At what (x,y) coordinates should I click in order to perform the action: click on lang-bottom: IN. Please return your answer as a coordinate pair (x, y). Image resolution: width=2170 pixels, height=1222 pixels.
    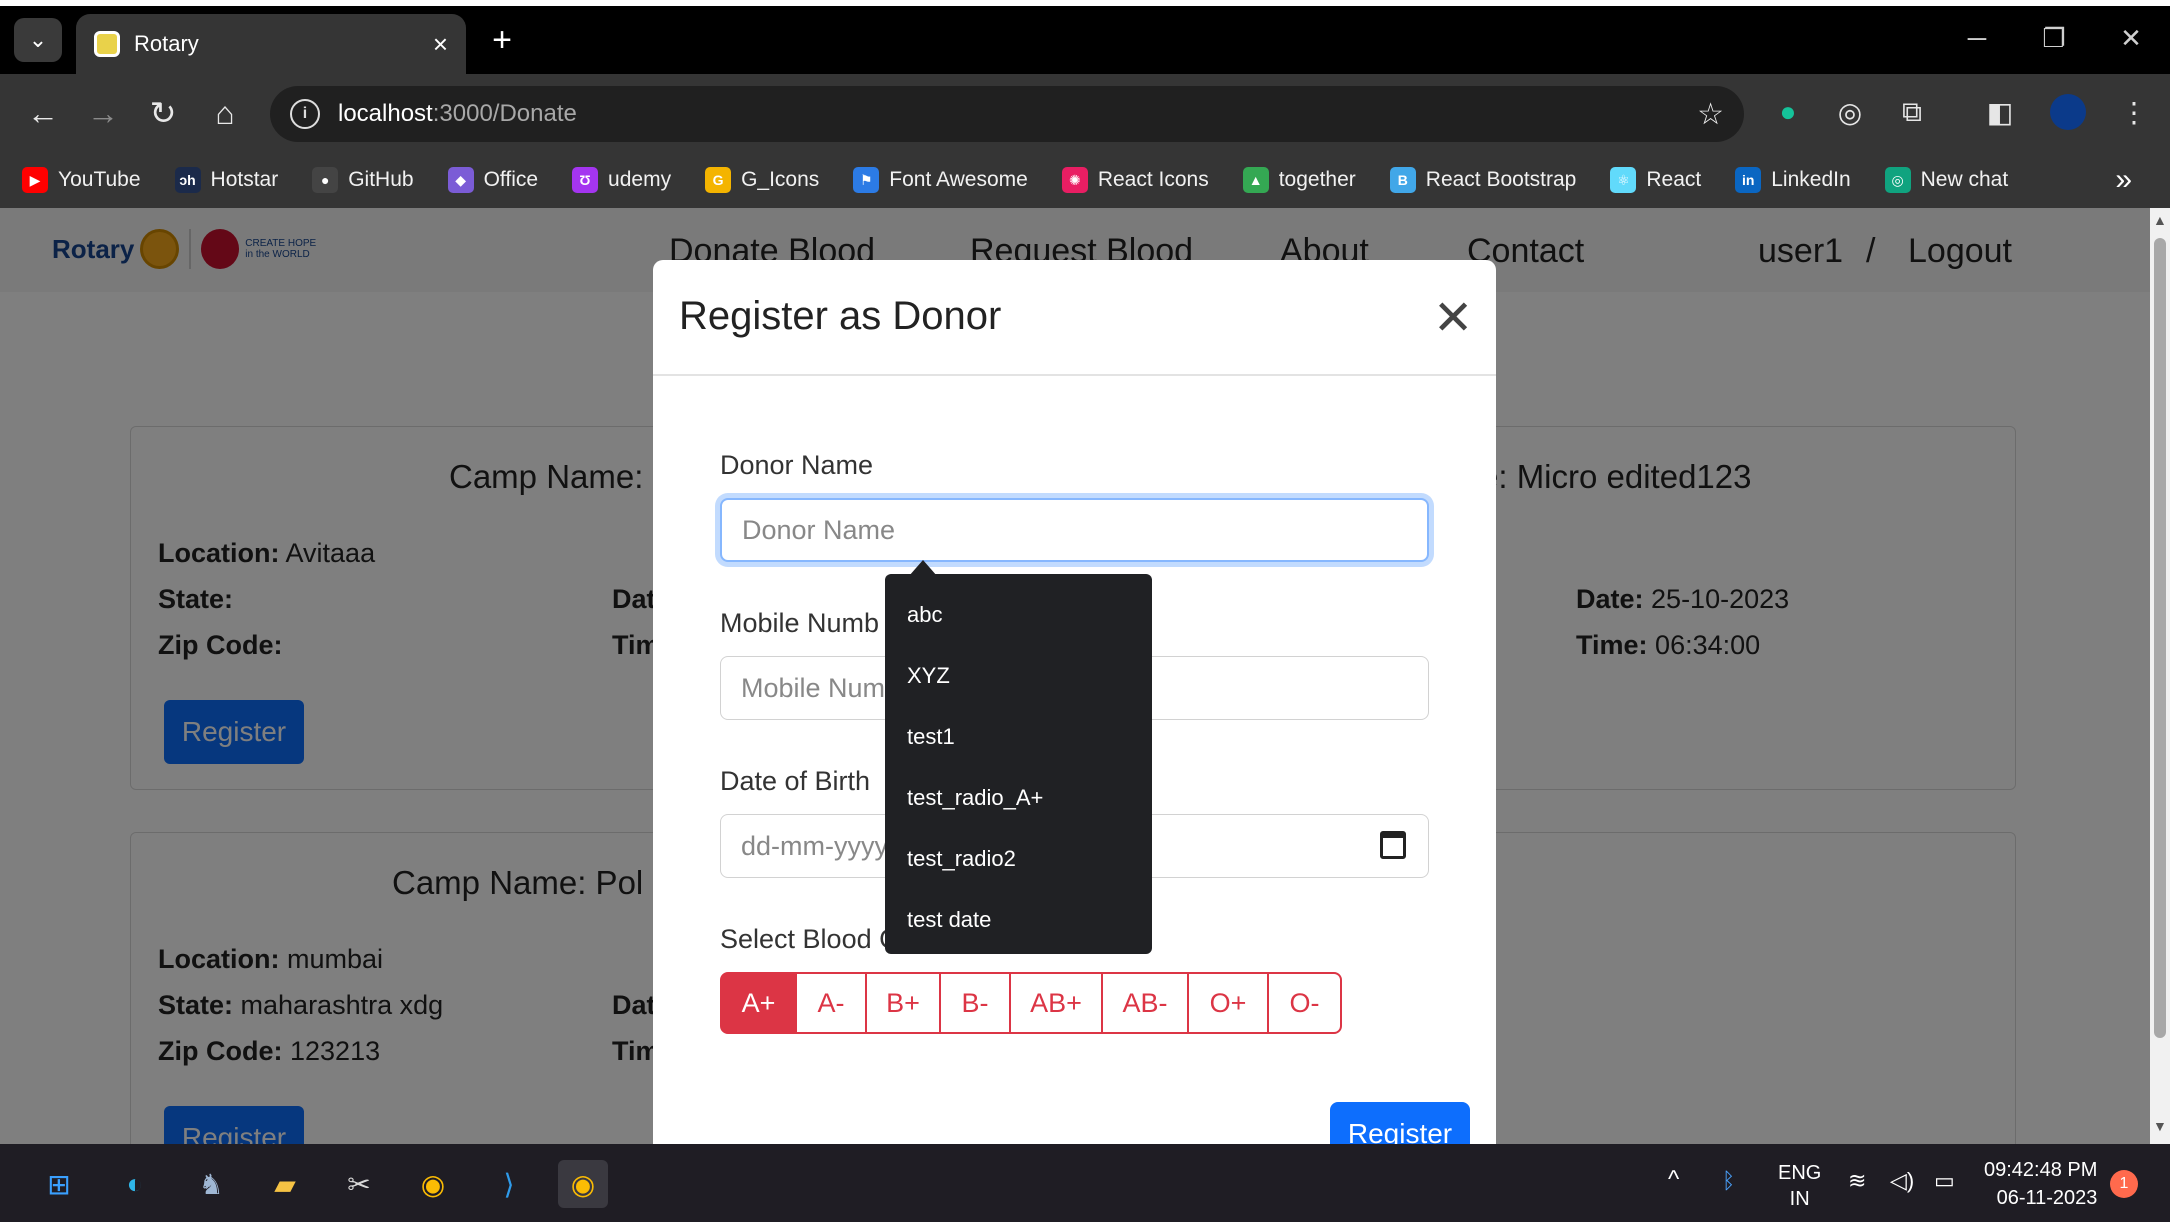
    Looking at the image, I should click on (1799, 1199).